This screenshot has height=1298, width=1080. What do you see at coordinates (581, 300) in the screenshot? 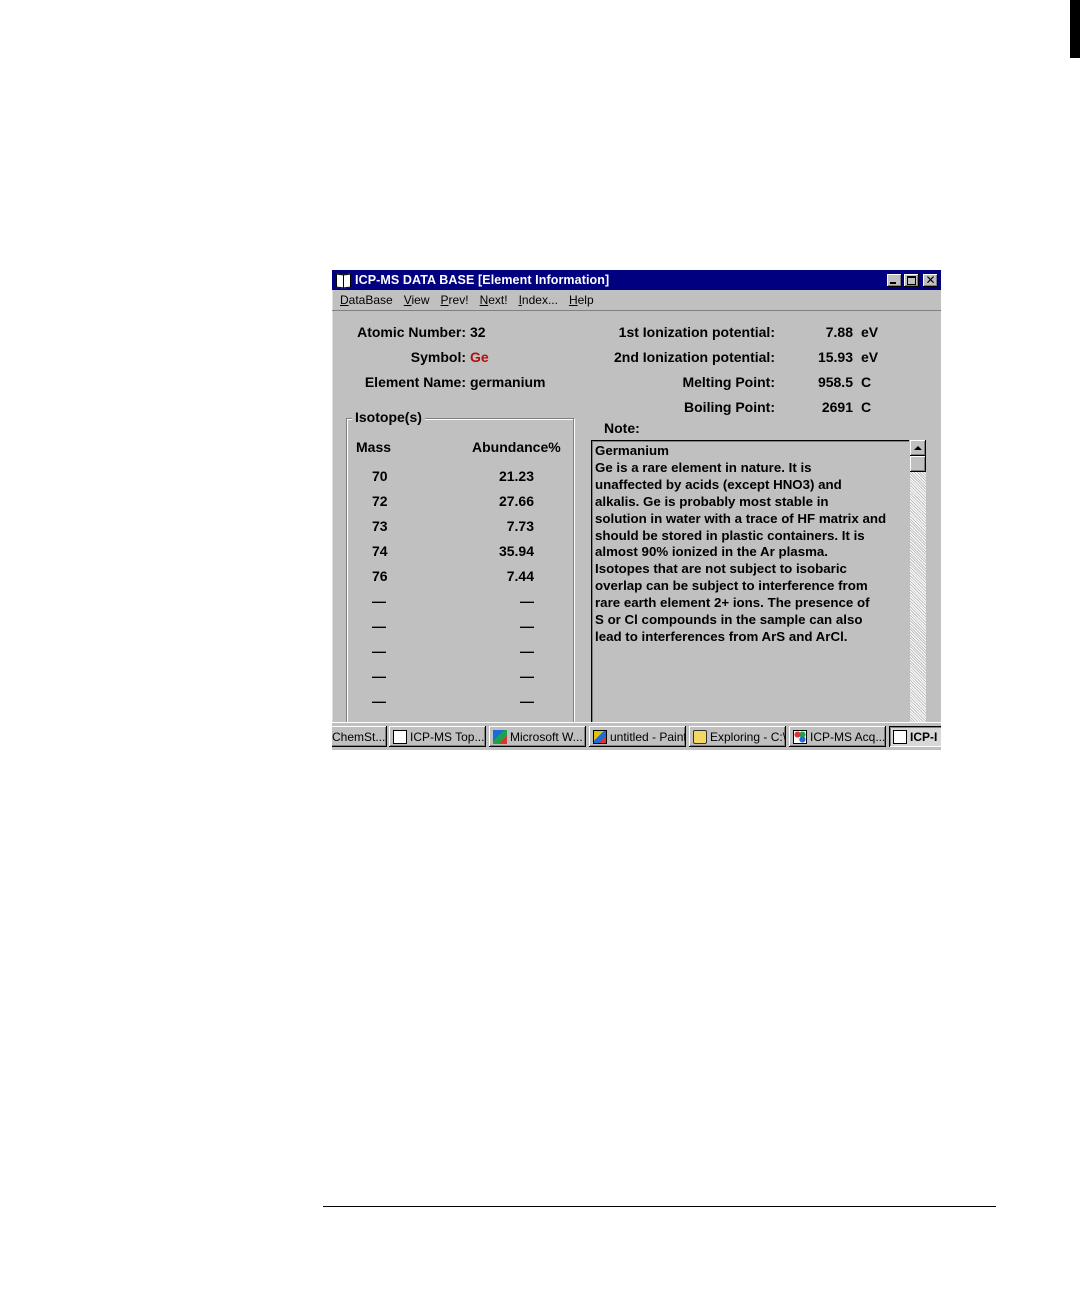
I see `menu-help: Help` at bounding box center [581, 300].